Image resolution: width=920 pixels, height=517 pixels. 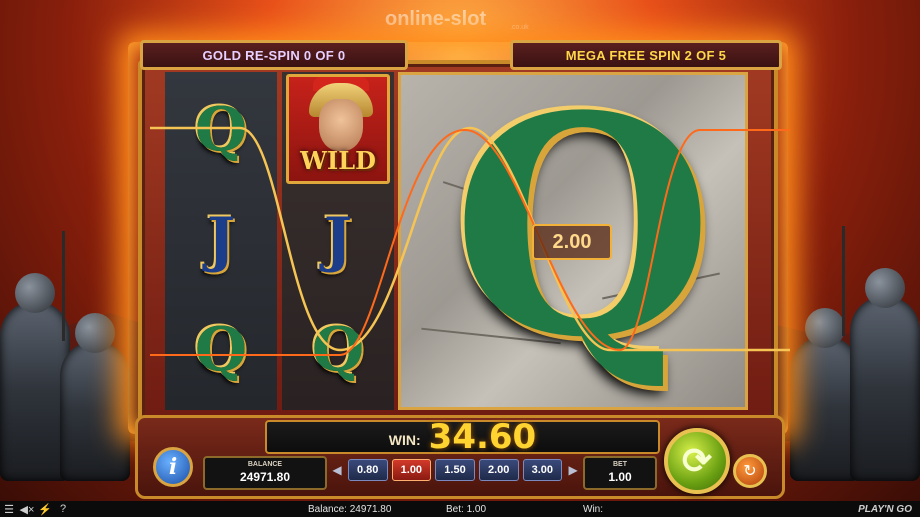 What do you see at coordinates (573, 470) in the screenshot?
I see `bet-increase-button: ▶` at bounding box center [573, 470].